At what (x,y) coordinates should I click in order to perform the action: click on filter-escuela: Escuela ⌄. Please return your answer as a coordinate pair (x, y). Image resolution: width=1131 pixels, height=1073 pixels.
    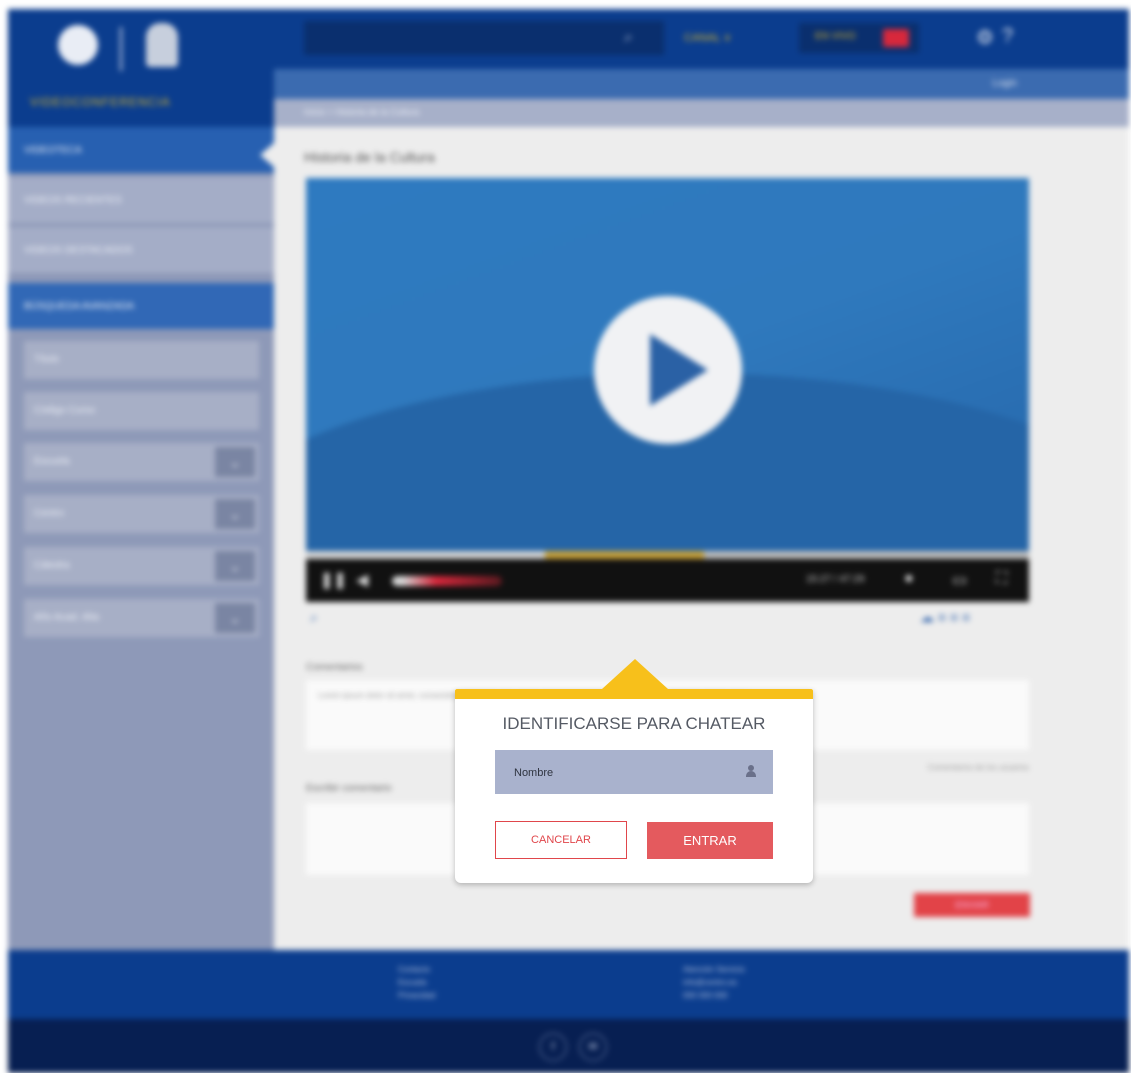
    Looking at the image, I should click on (141, 462).